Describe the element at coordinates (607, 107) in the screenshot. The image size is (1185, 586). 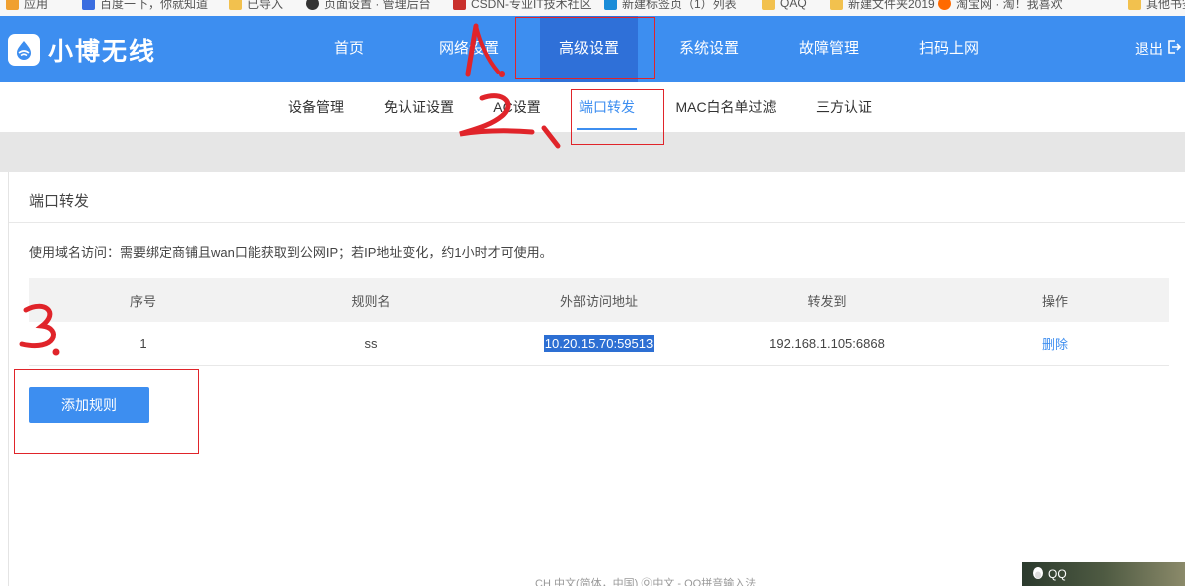
I see `tab-port-forwarding: 端口转发` at that location.